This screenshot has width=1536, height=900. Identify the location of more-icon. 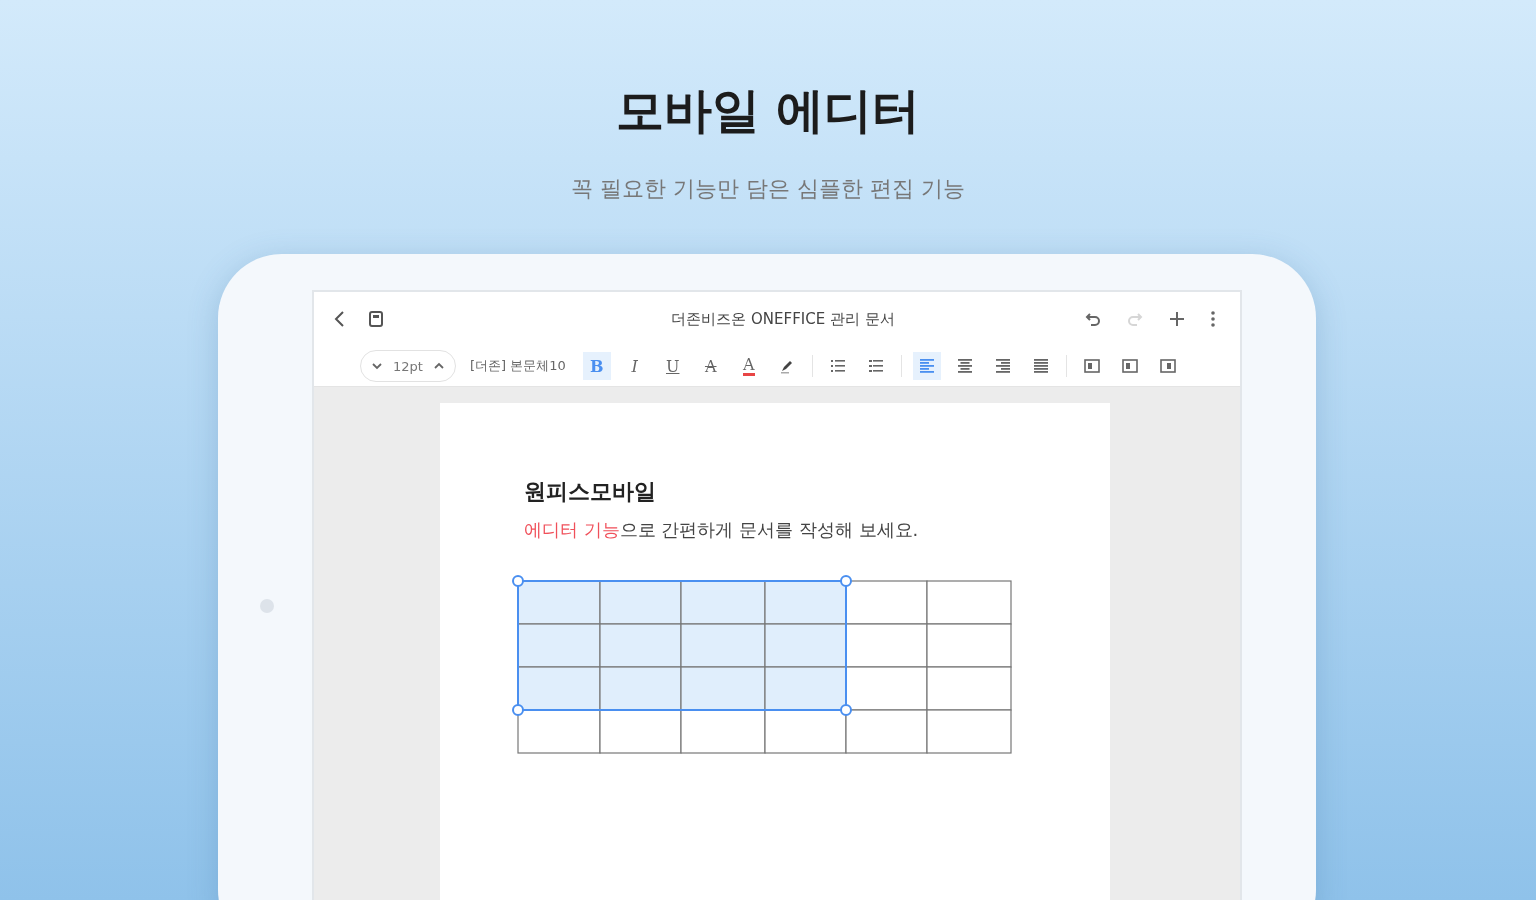
(1213, 319).